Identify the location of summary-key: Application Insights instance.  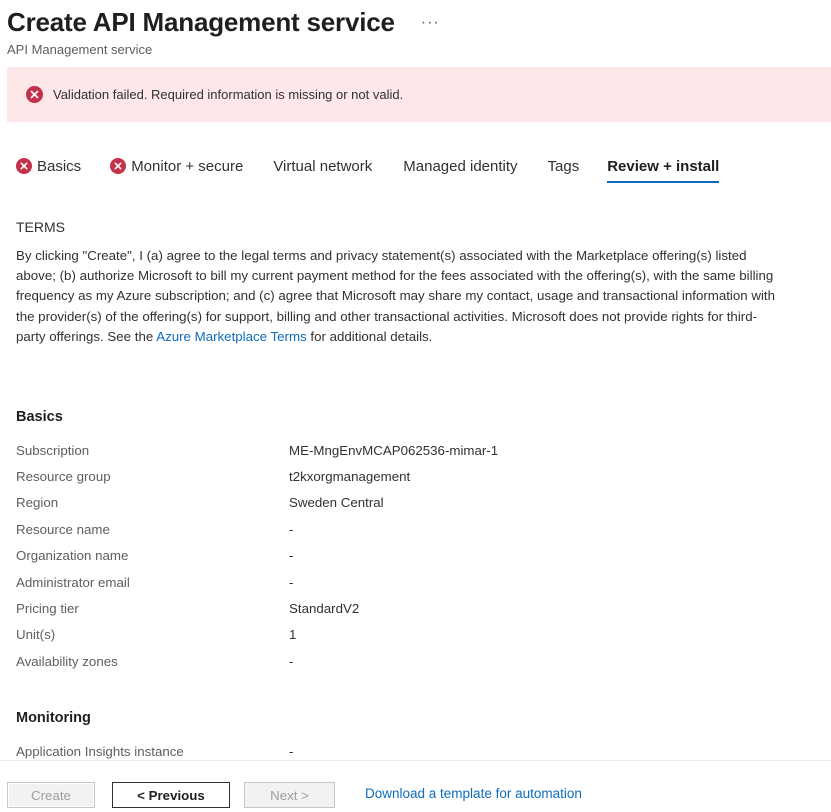
(100, 751).